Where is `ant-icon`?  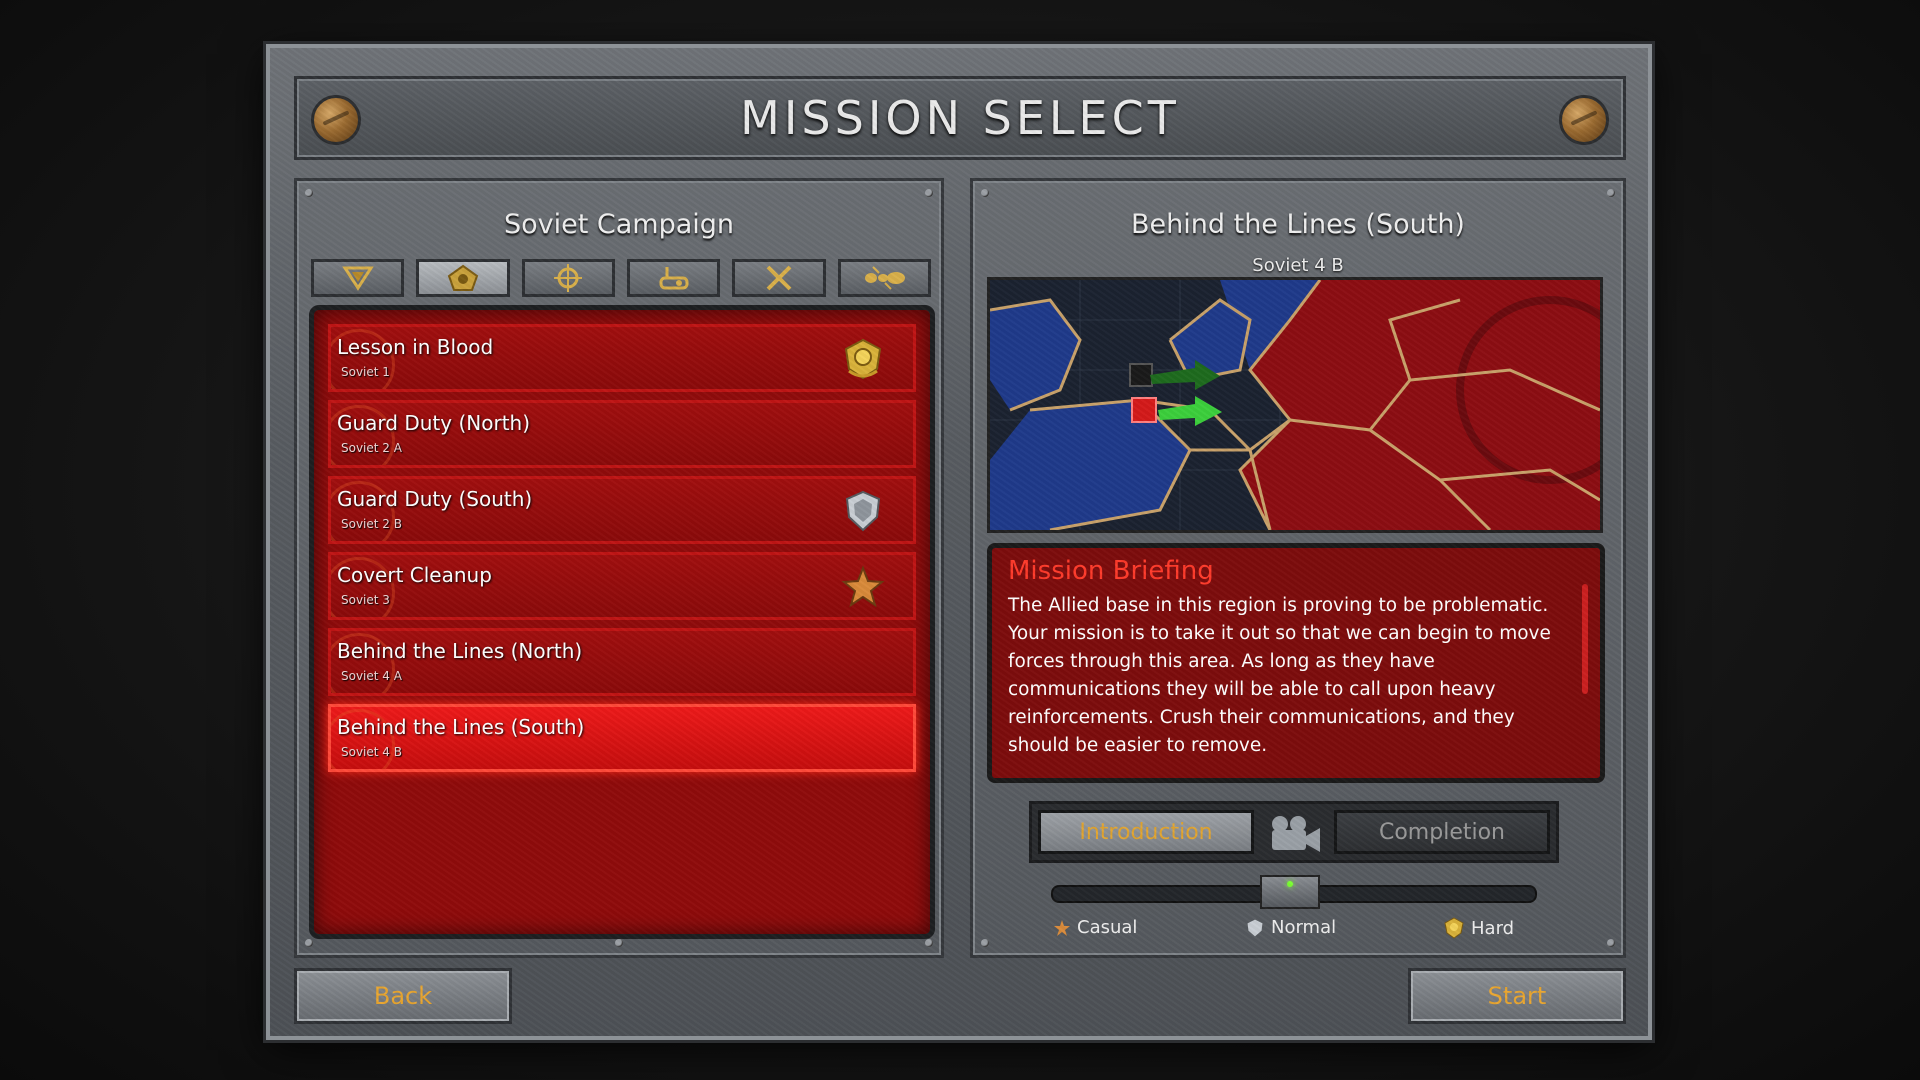
ant-icon is located at coordinates (885, 278).